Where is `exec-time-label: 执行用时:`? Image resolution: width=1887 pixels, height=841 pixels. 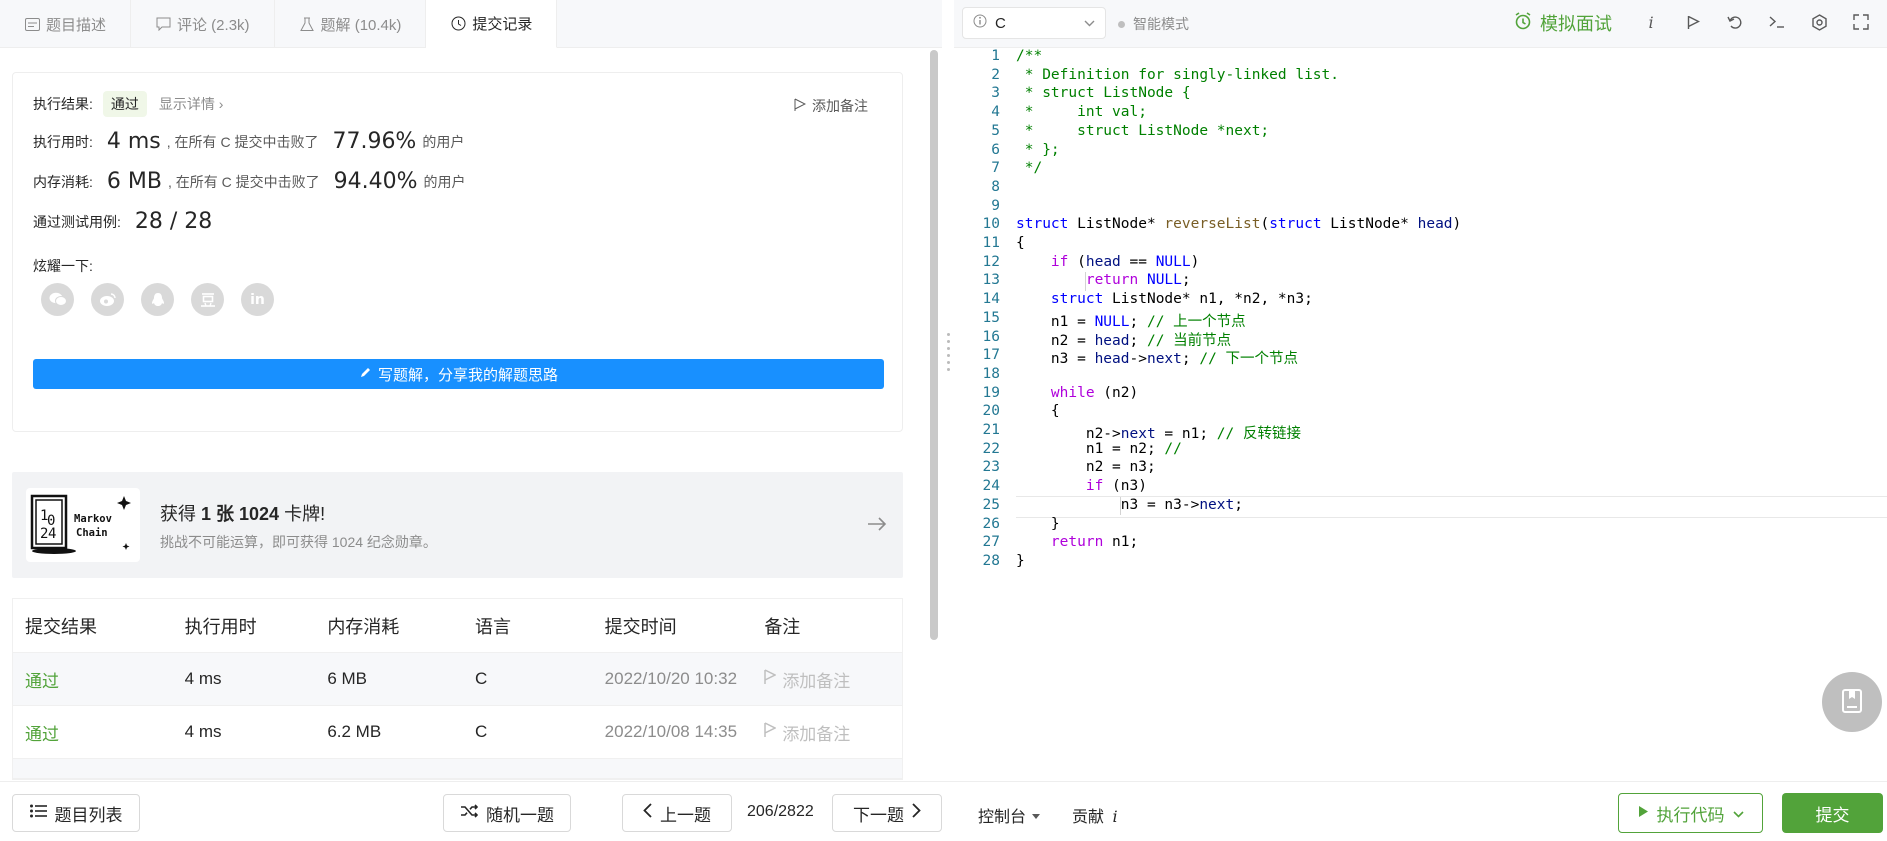
exec-time-label: 执行用时: is located at coordinates (63, 141).